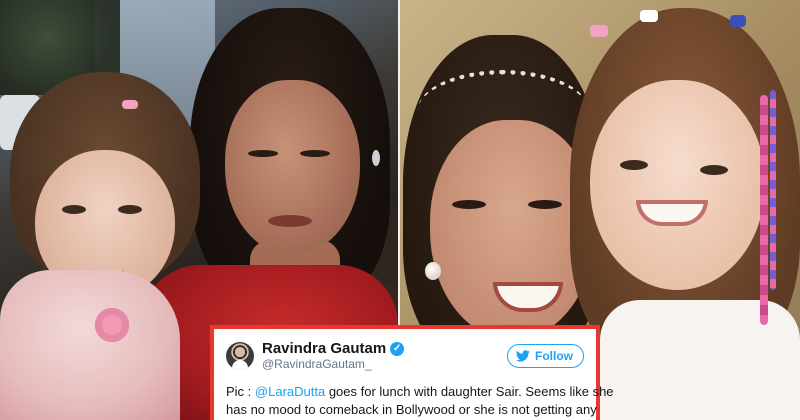 The width and height of the screenshot is (800, 420). I want to click on girl-pink-dress, so click(90, 345).